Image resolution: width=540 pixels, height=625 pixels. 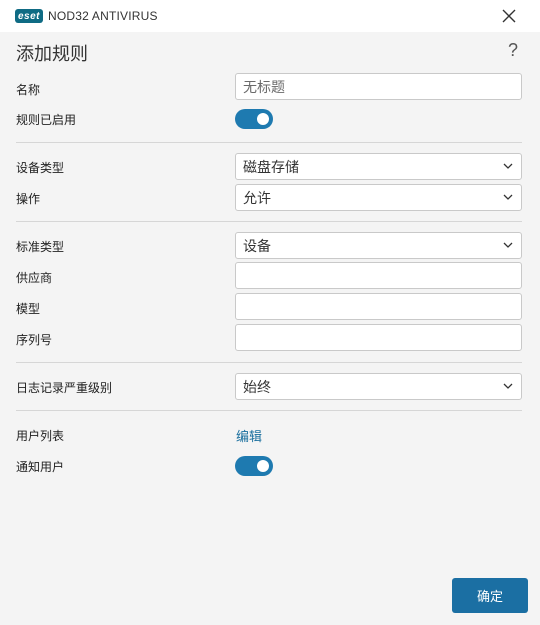 I want to click on close-icon, so click(x=509, y=16).